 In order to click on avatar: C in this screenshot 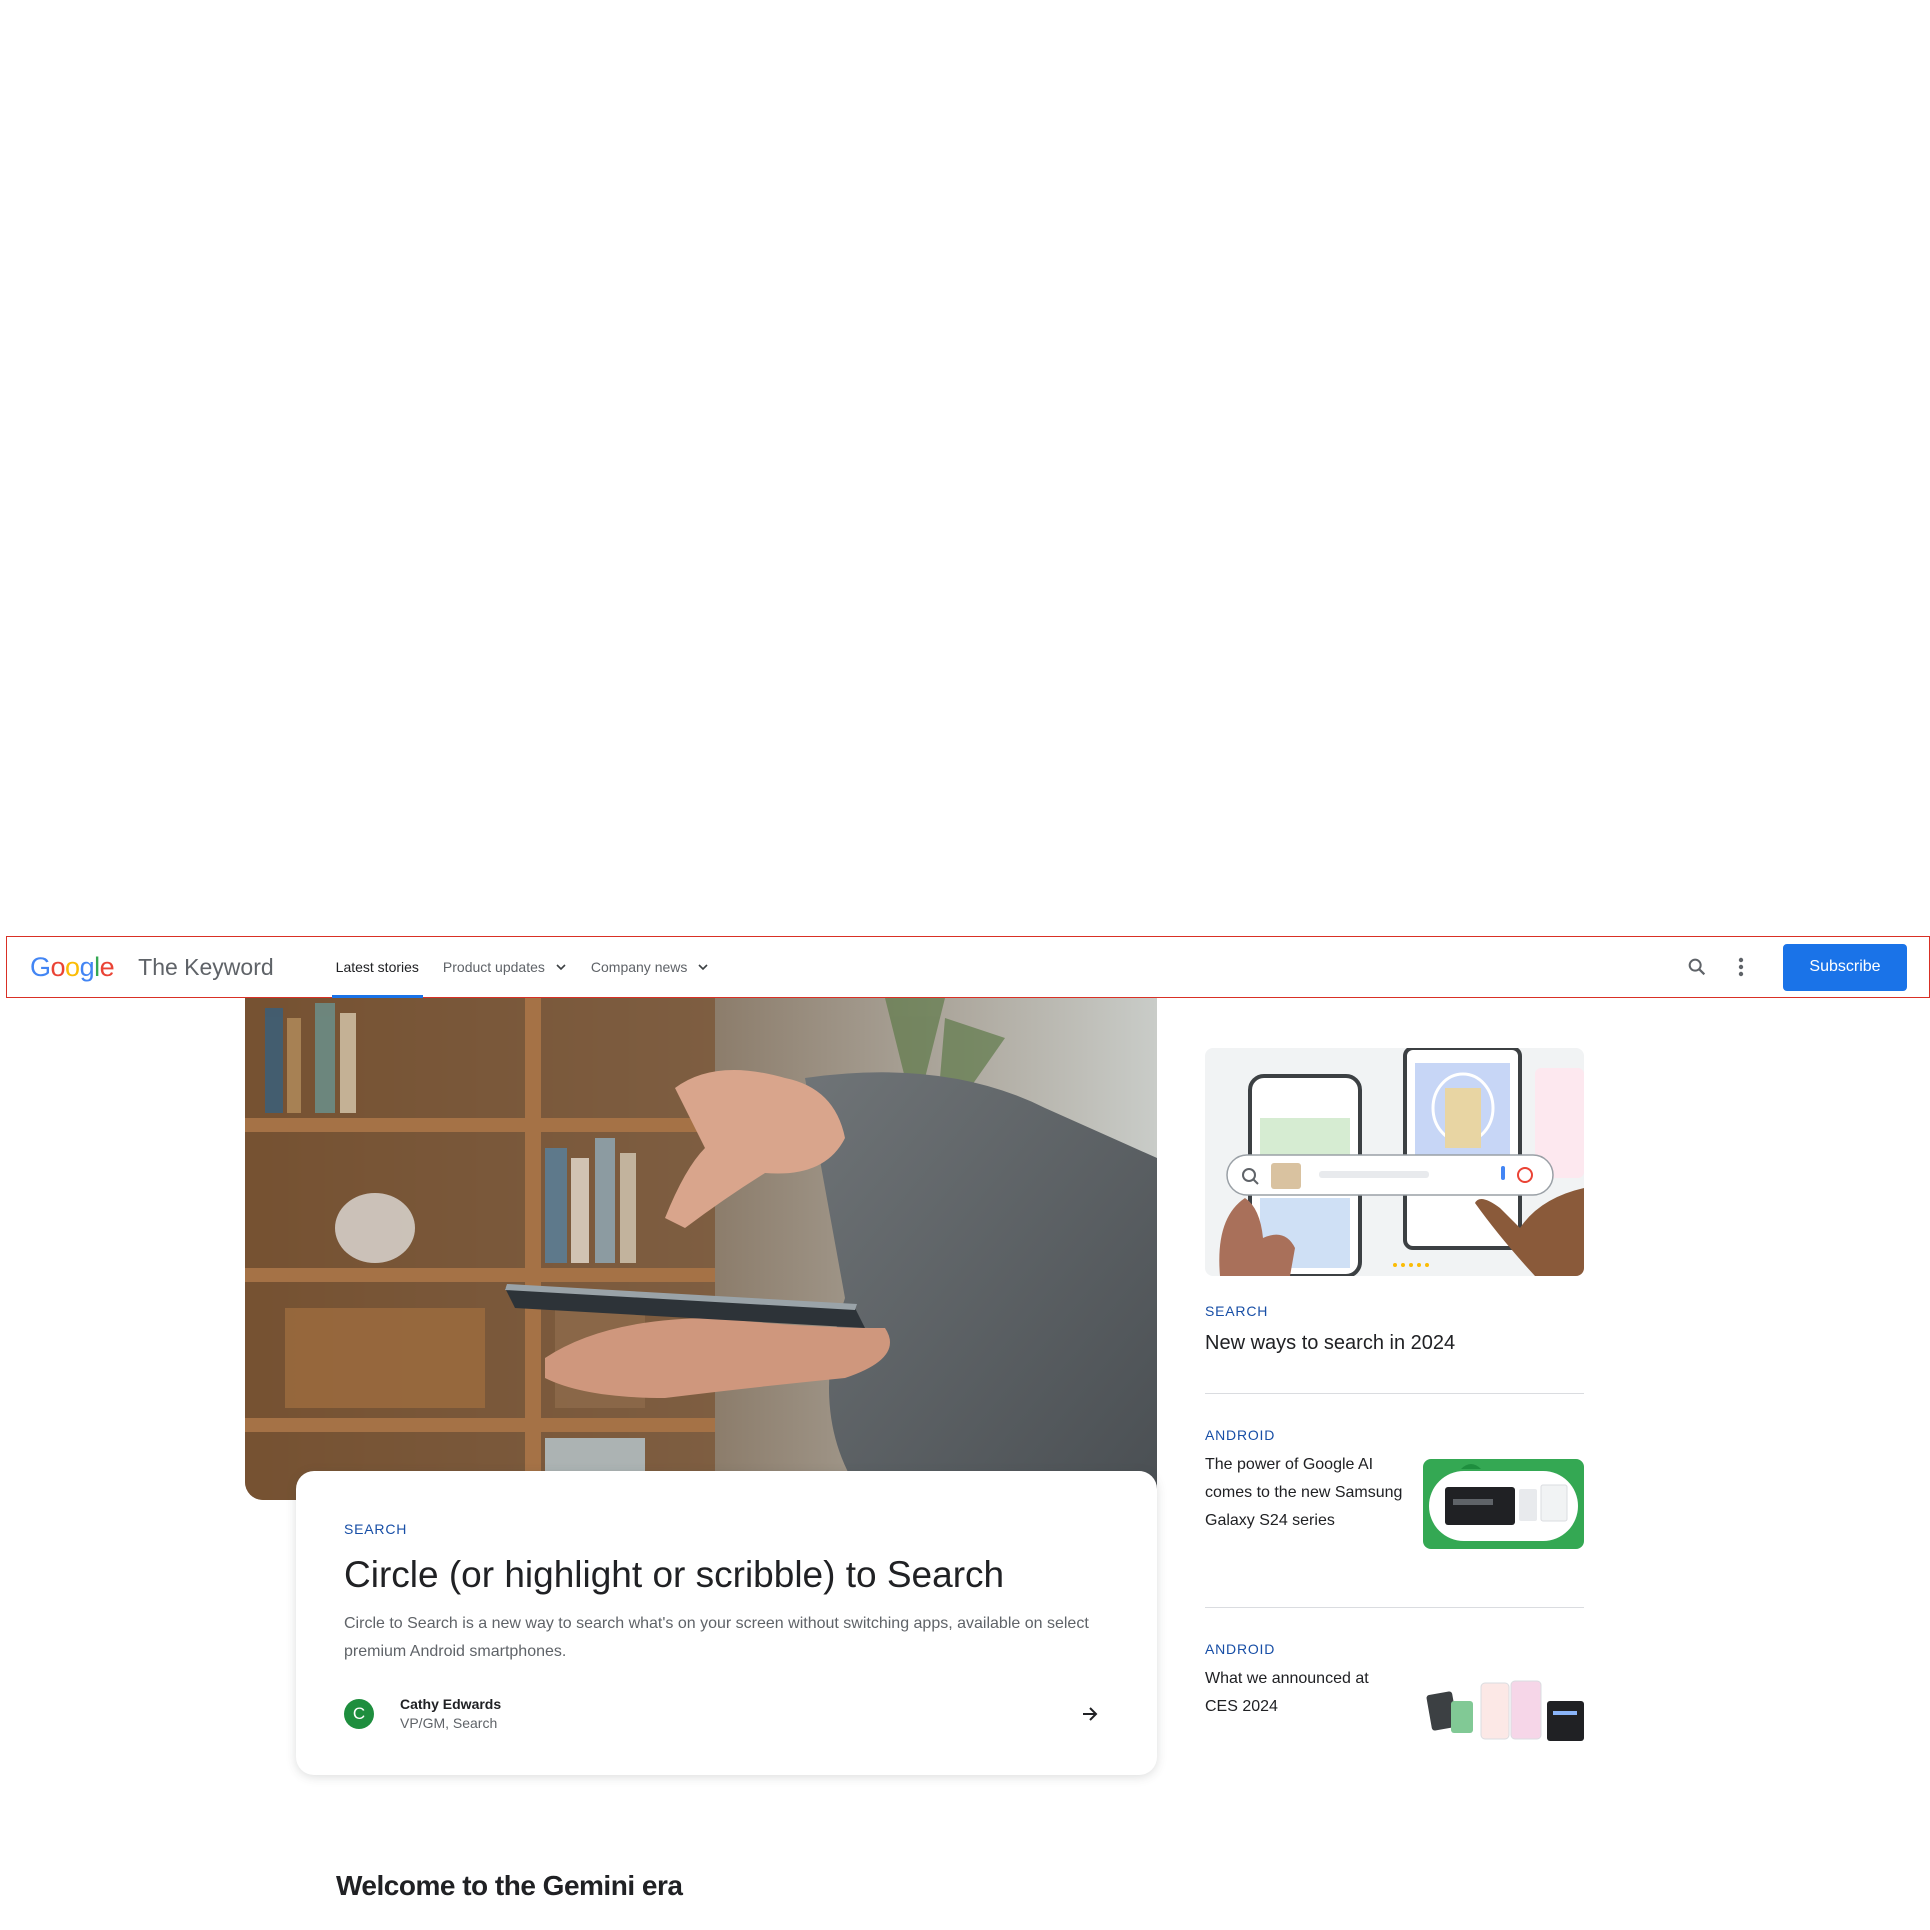, I will do `click(359, 1713)`.